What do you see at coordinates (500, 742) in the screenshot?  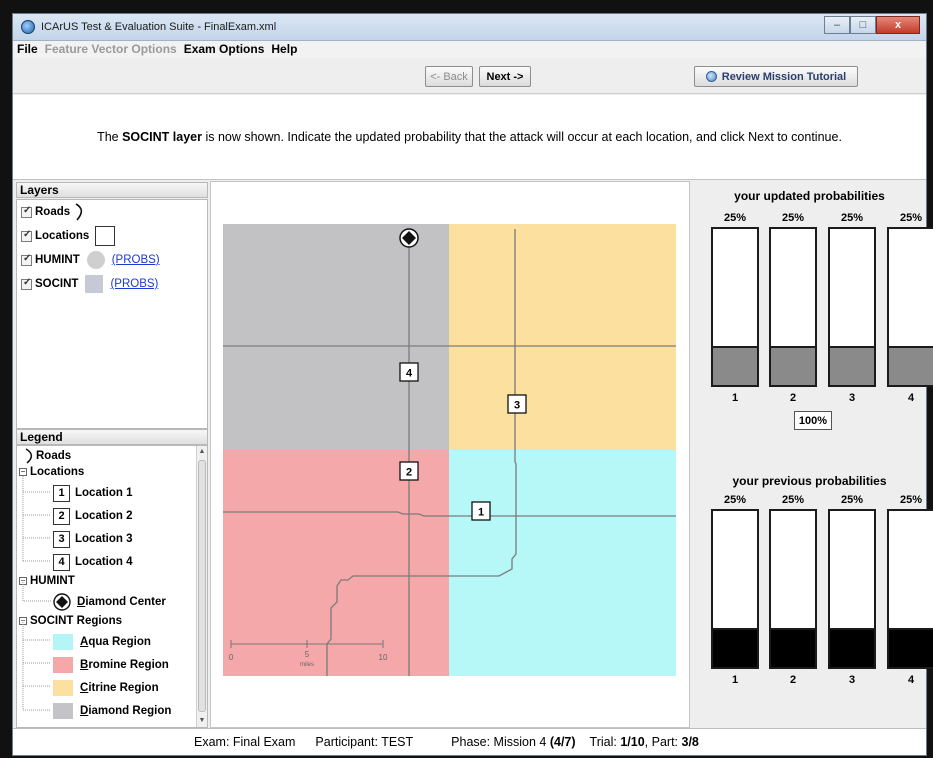 I see `status-phase-prefix: Phase: Mission 4` at bounding box center [500, 742].